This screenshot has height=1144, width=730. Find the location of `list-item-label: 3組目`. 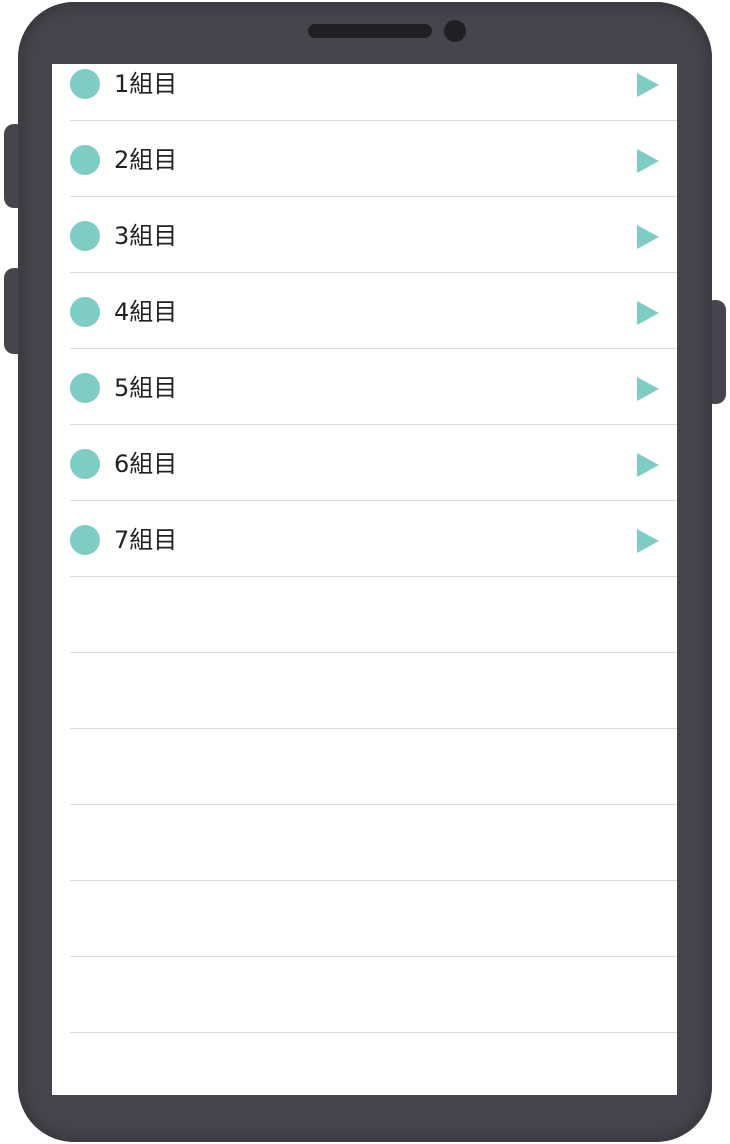

list-item-label: 3組目 is located at coordinates (146, 236).